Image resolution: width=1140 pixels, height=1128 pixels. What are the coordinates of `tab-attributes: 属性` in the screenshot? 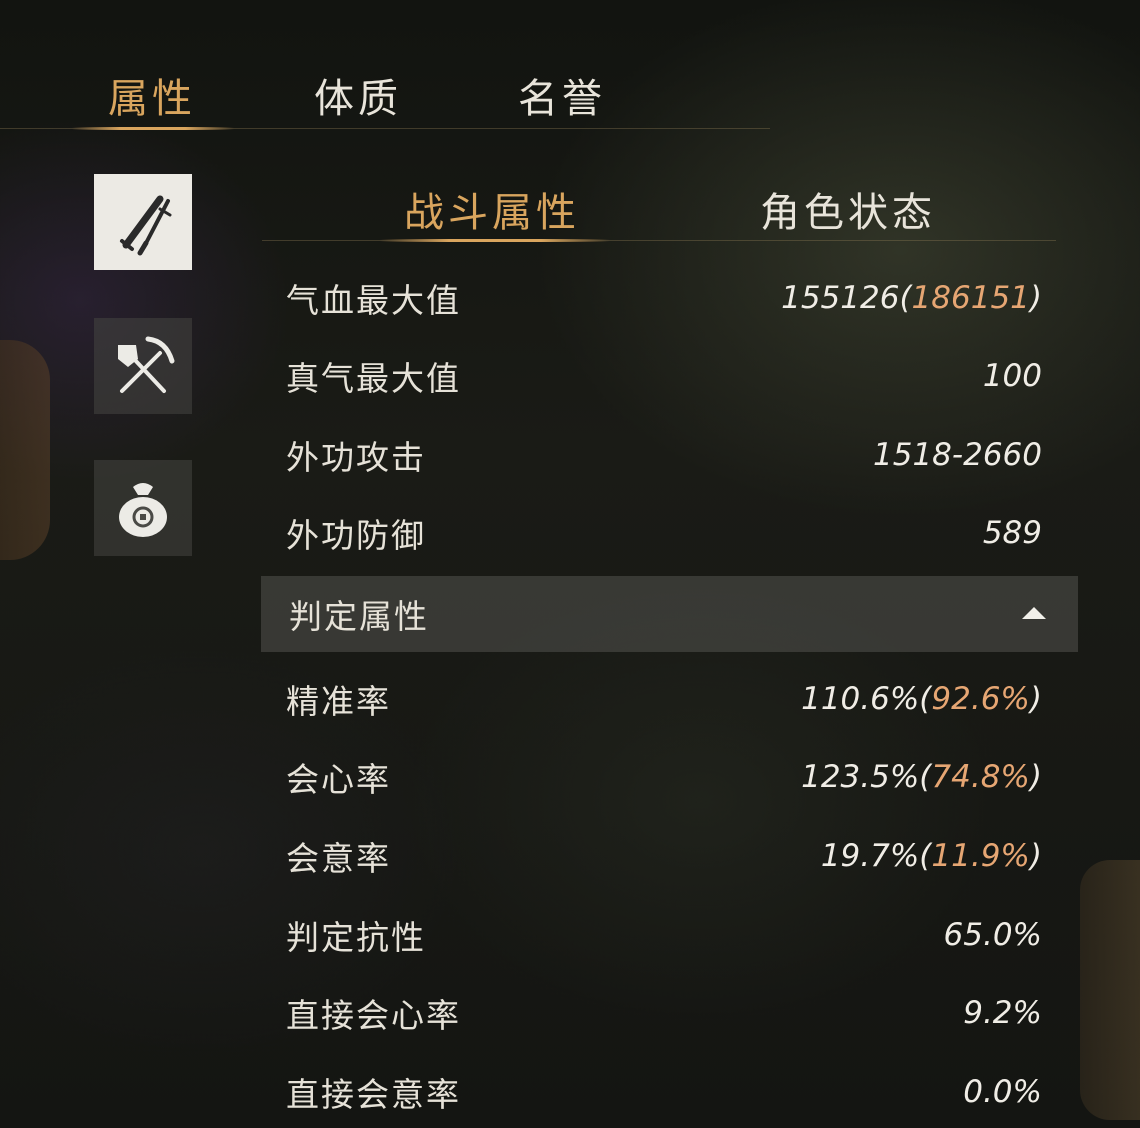 It's located at (152, 95).